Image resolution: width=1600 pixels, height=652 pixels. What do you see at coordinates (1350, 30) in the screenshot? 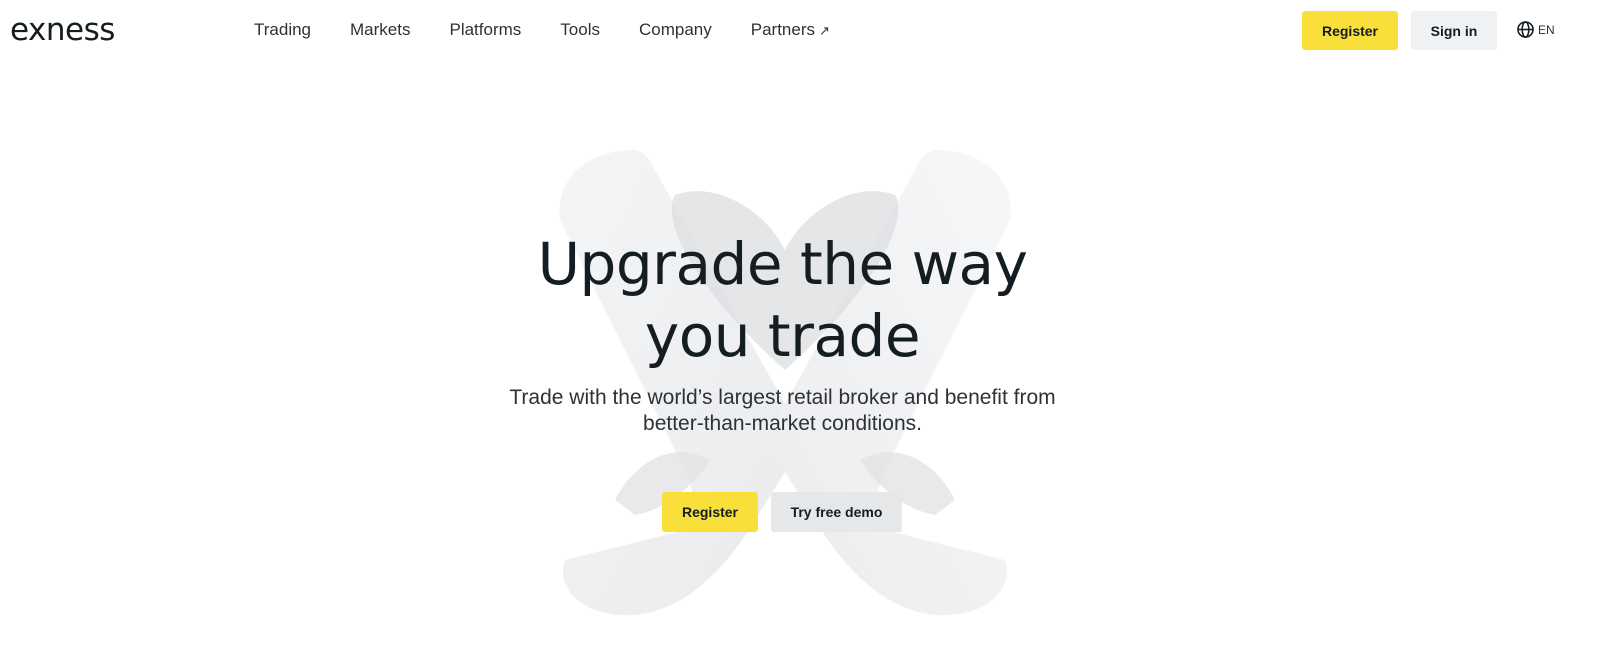
I see `header-register-button: Register` at bounding box center [1350, 30].